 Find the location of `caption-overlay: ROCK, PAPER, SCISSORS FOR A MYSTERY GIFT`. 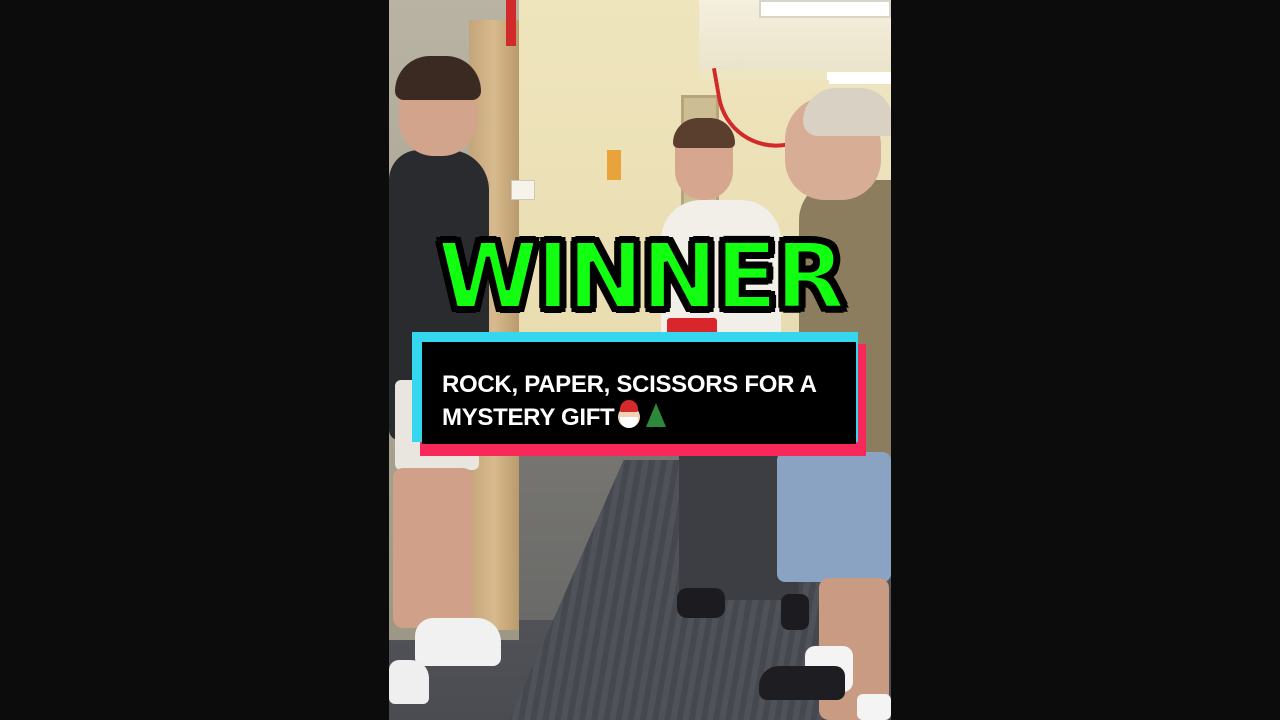

caption-overlay: ROCK, PAPER, SCISSORS FOR A MYSTERY GIFT is located at coordinates (639, 394).